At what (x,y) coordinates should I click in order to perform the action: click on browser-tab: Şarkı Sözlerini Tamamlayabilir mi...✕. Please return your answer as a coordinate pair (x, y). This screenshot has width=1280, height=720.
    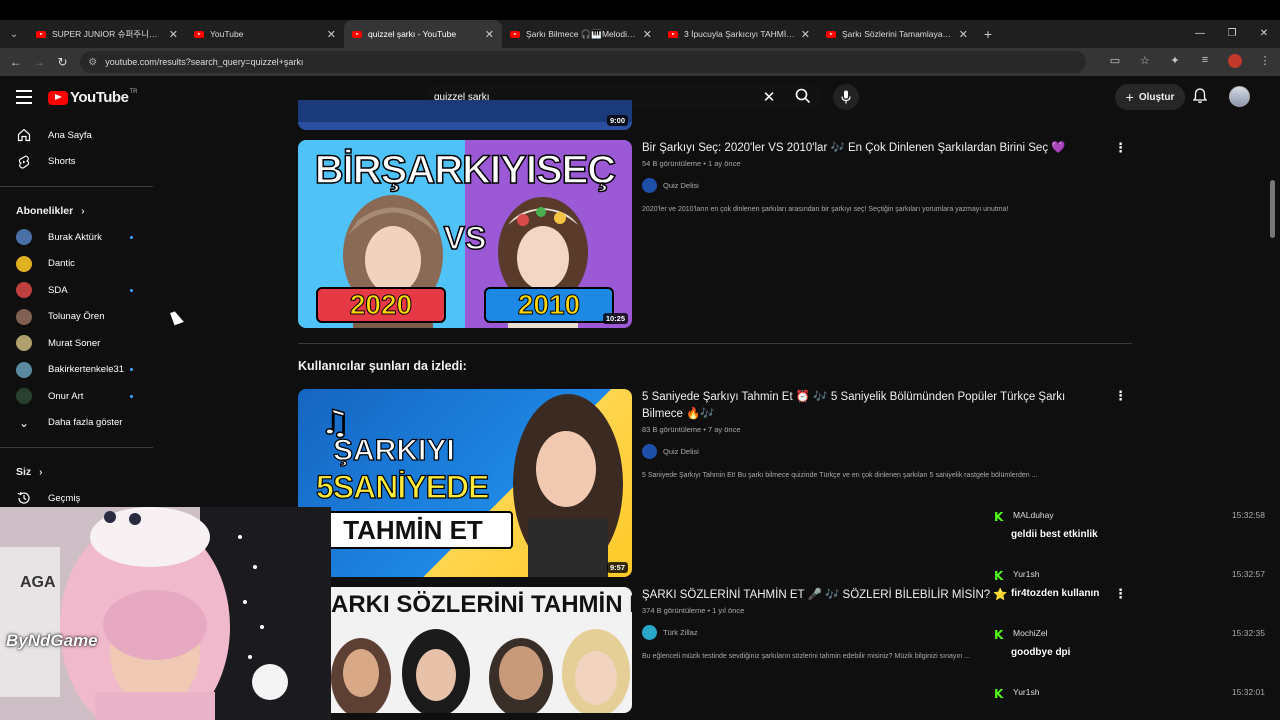
    Looking at the image, I should click on (897, 34).